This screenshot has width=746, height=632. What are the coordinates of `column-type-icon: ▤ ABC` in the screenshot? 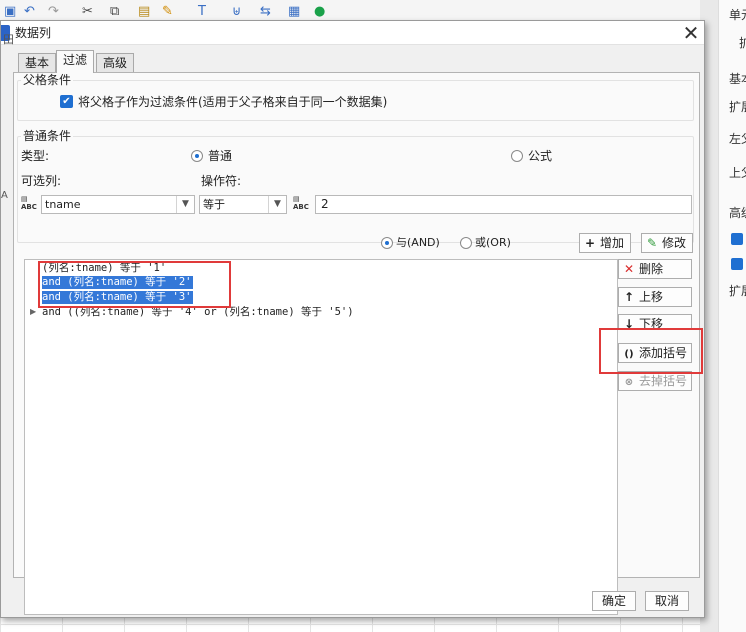 It's located at (29, 203).